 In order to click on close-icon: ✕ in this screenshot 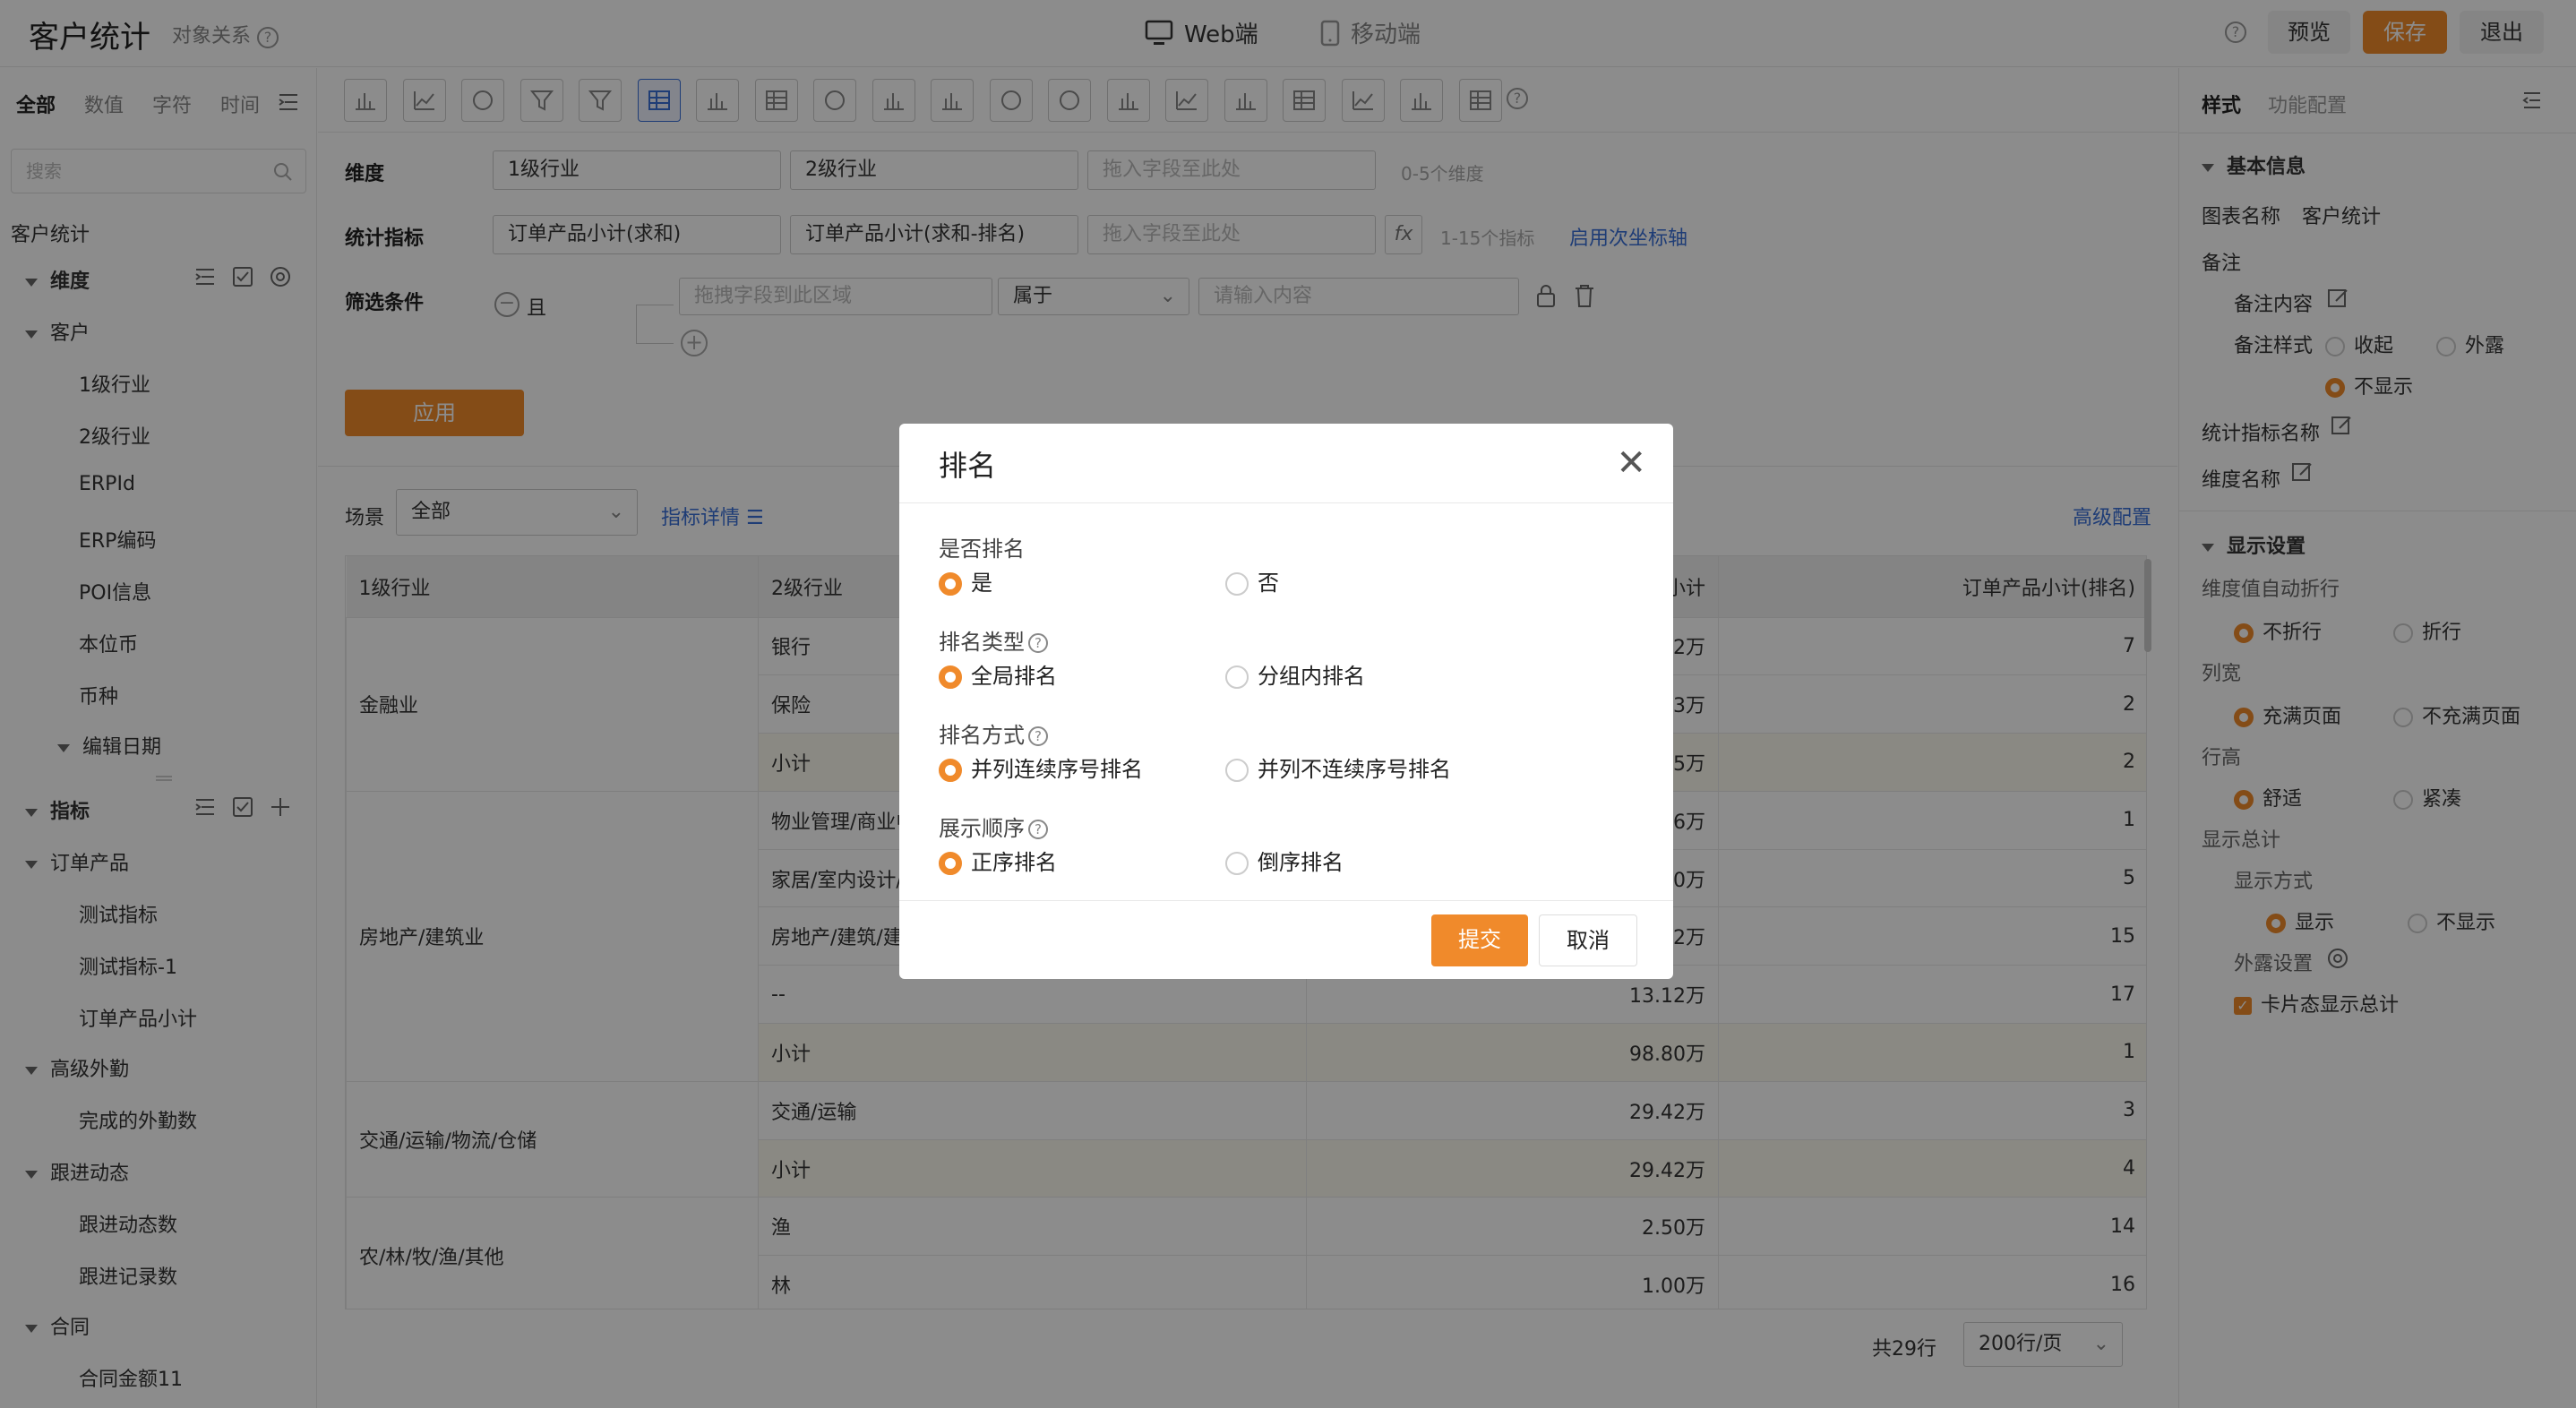, I will do `click(1631, 463)`.